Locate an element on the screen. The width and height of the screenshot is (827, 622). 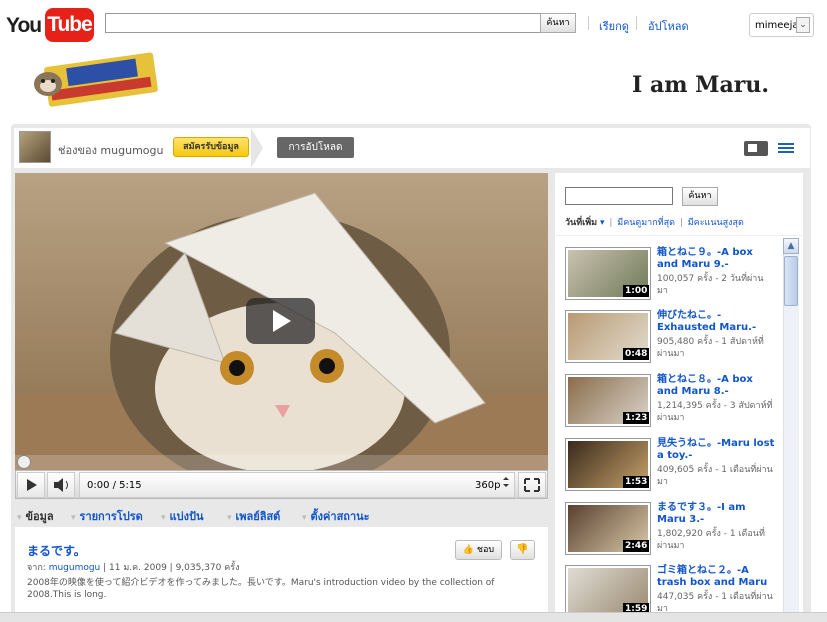
time-display-box is located at coordinates (297, 485).